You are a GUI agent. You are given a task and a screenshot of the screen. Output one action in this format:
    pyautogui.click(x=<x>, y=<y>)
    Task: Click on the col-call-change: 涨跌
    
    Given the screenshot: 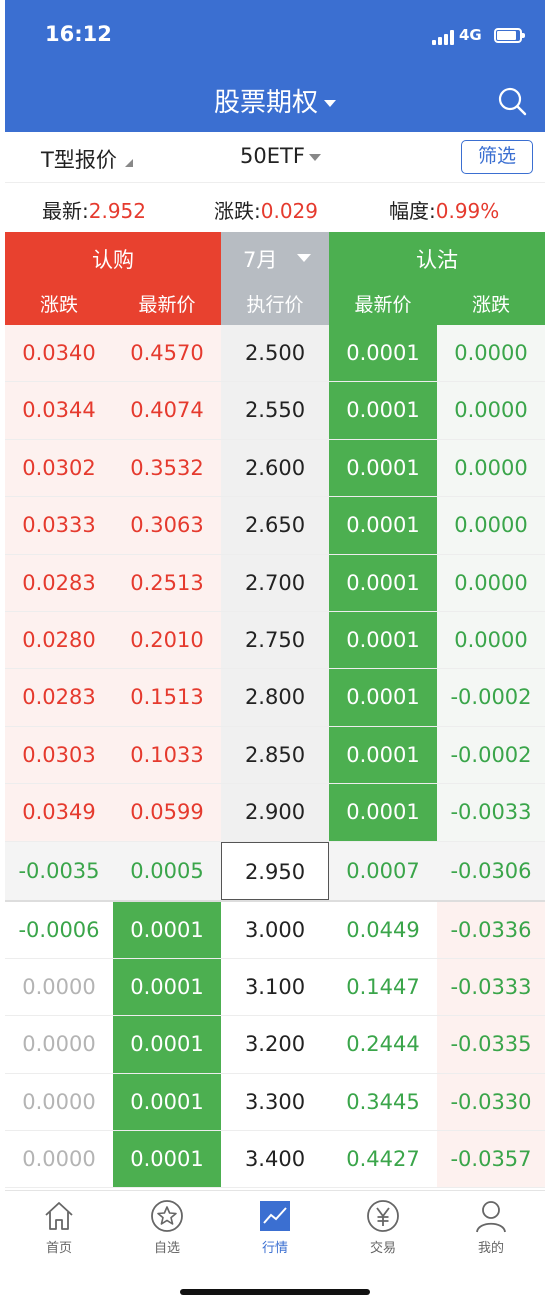 What is the action you would take?
    pyautogui.click(x=58, y=305)
    